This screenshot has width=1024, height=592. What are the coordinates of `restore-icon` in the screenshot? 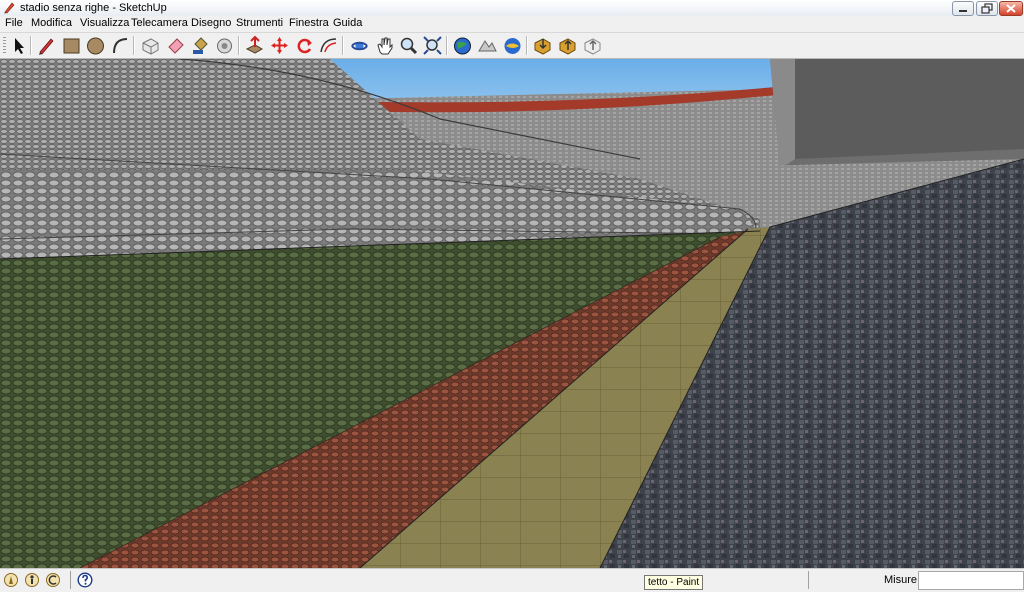 It's located at (987, 8).